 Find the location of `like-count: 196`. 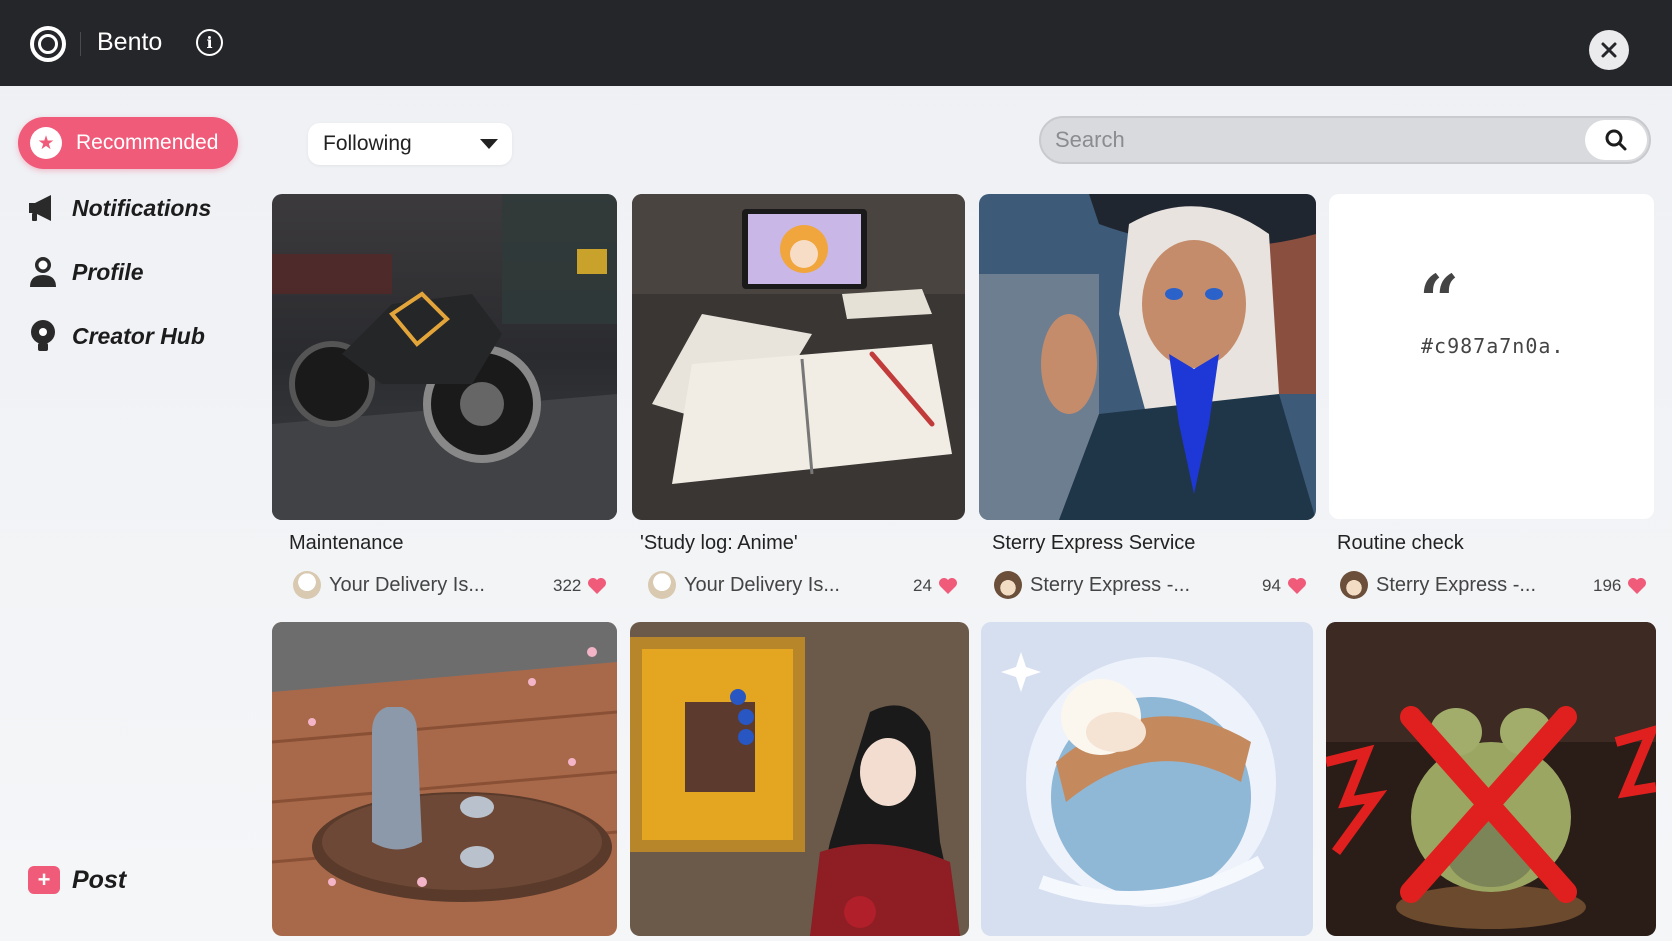

like-count: 196 is located at coordinates (1620, 586).